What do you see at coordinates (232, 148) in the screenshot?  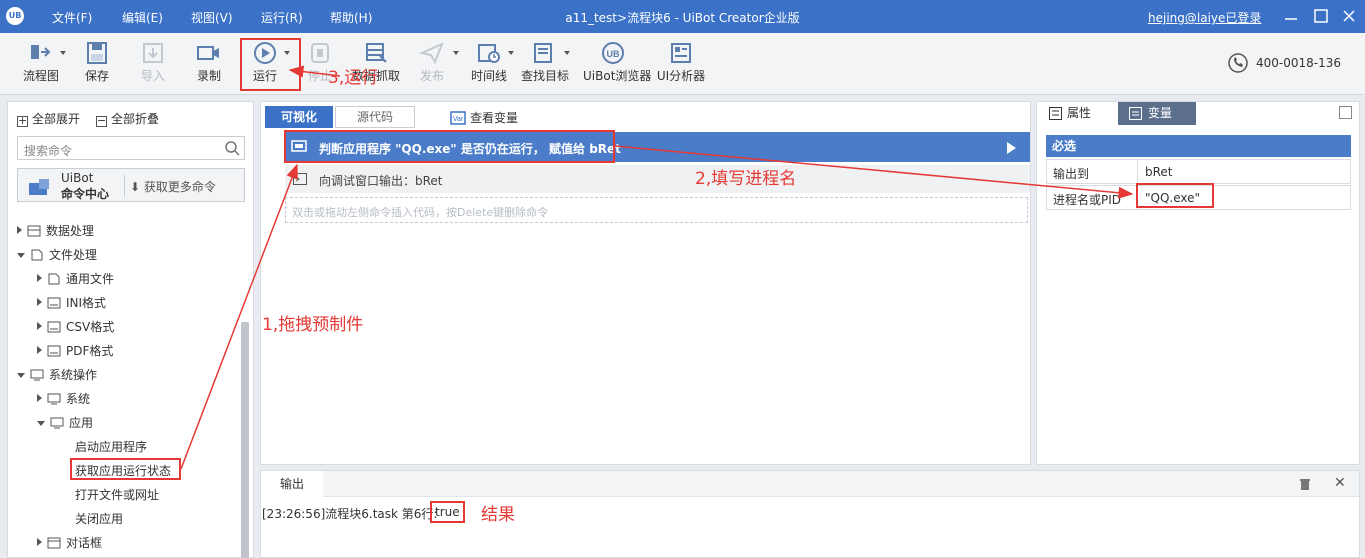 I see `search-icon` at bounding box center [232, 148].